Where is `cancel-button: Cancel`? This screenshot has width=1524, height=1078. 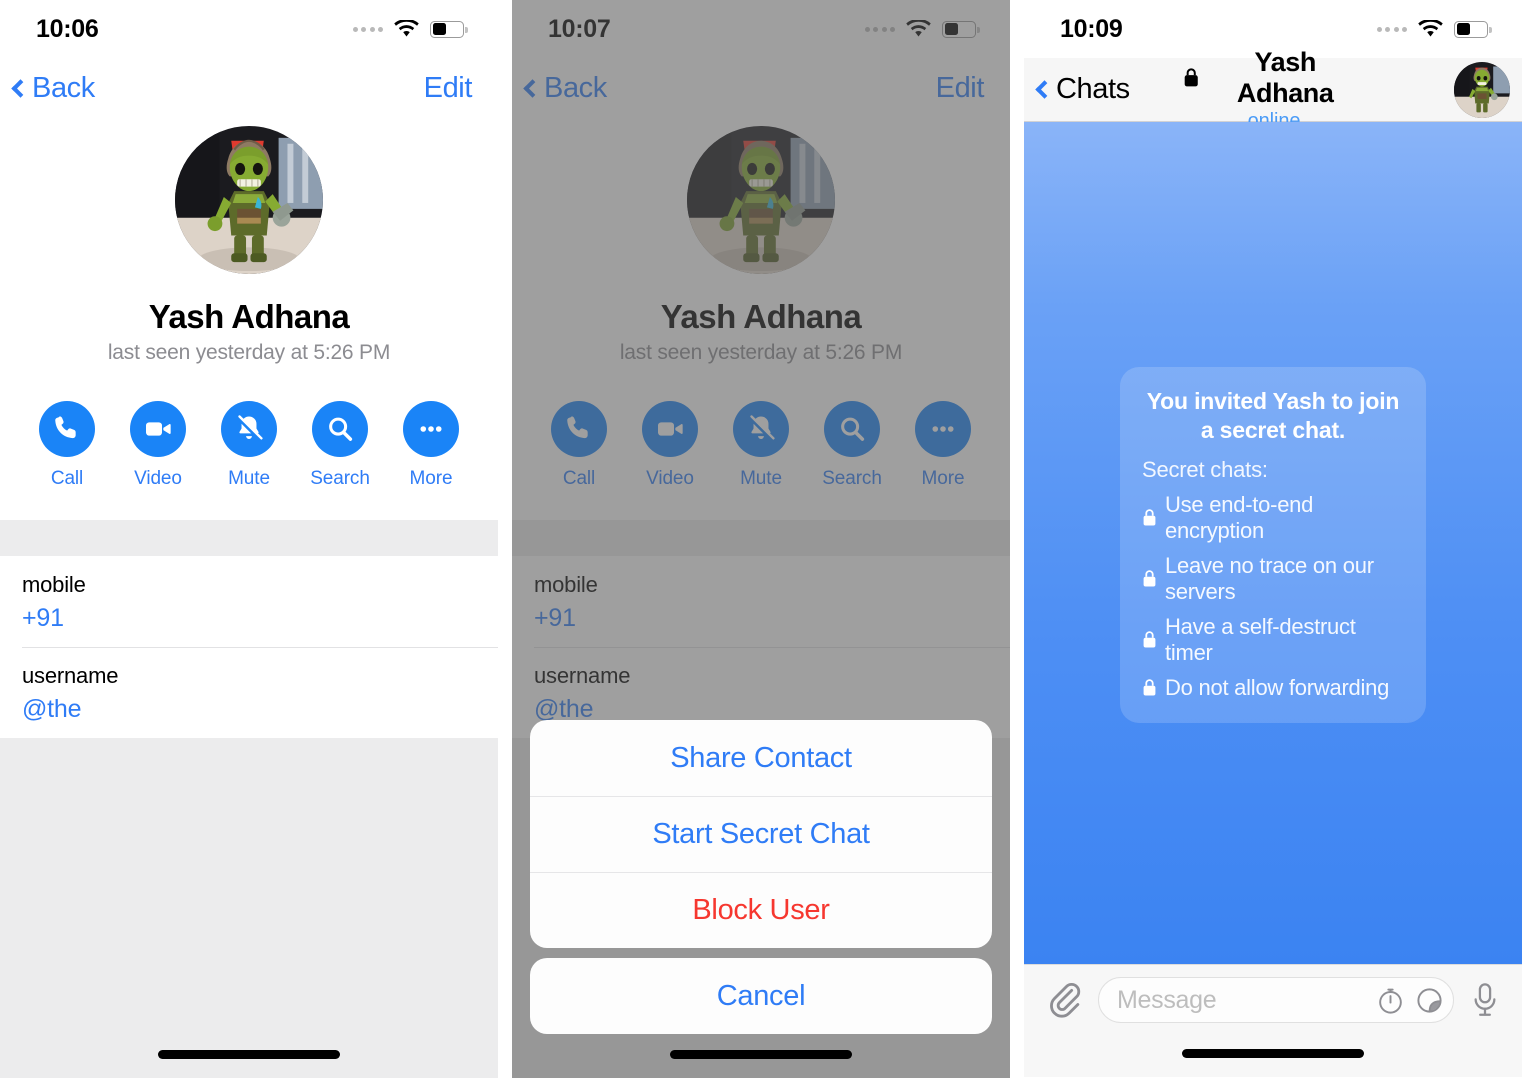
cancel-button: Cancel is located at coordinates (761, 996).